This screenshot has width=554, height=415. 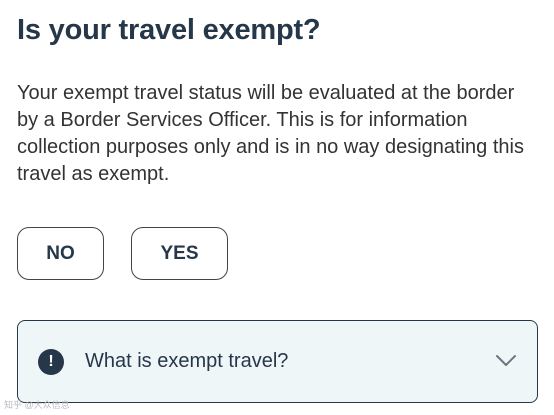 What do you see at coordinates (122, 253) in the screenshot?
I see `exempt-answer-group: NO YES` at bounding box center [122, 253].